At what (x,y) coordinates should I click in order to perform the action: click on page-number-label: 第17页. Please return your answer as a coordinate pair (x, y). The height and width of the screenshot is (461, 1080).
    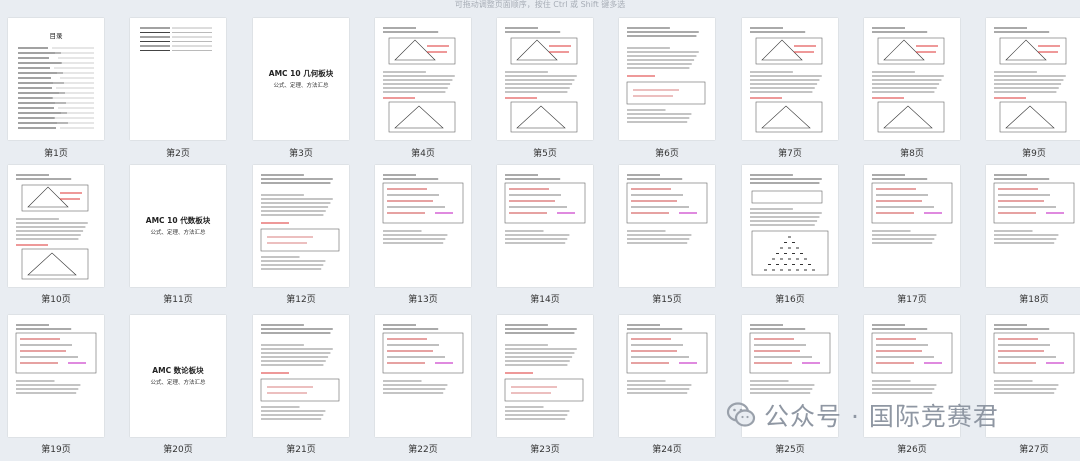
    Looking at the image, I should click on (912, 300).